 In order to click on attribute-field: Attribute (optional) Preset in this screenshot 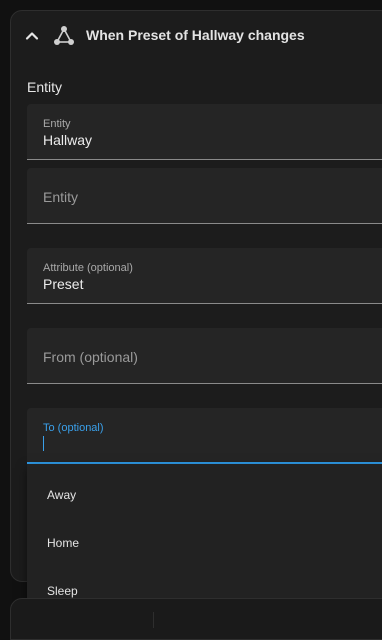, I will do `click(204, 276)`.